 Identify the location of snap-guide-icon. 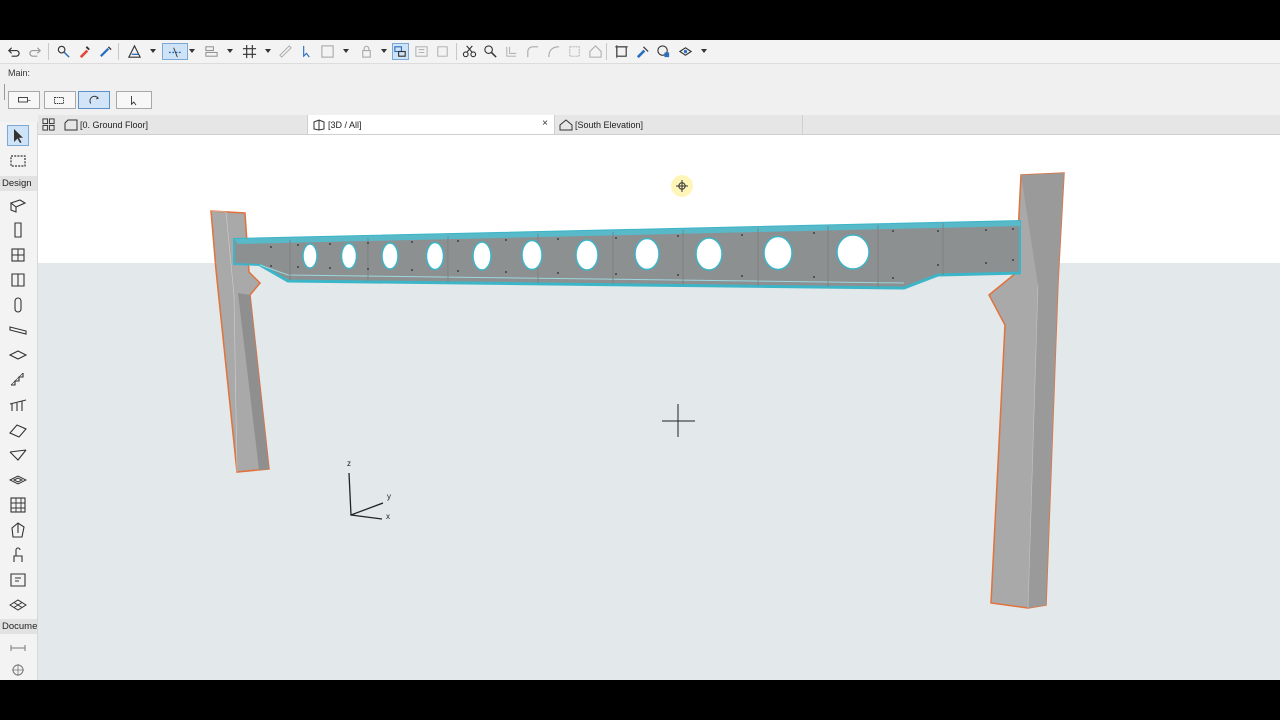
(175, 51).